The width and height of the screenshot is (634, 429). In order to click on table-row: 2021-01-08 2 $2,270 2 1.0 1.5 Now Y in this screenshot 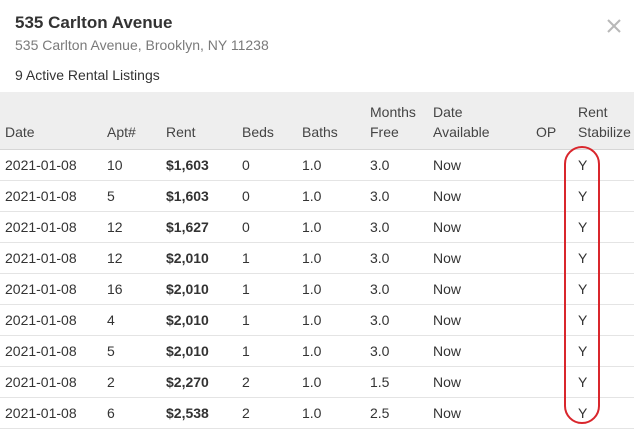, I will do `click(317, 382)`.